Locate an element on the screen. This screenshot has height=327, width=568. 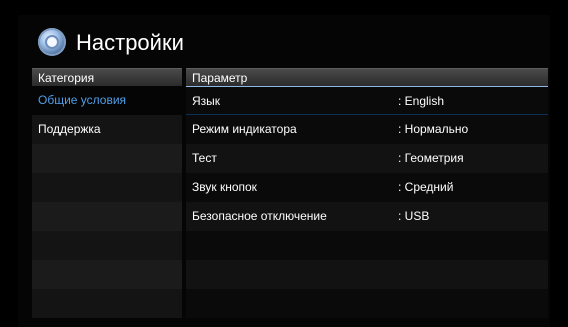
parameter-value: : English is located at coordinates (421, 101).